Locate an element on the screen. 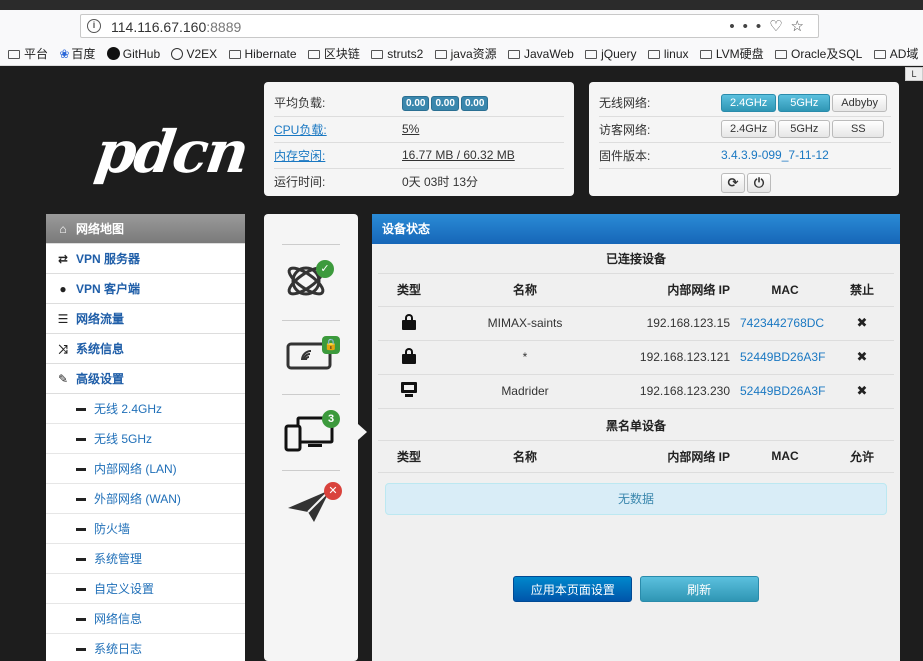 This screenshot has width=923, height=661. shutdown-button: ⏻ is located at coordinates (759, 183).